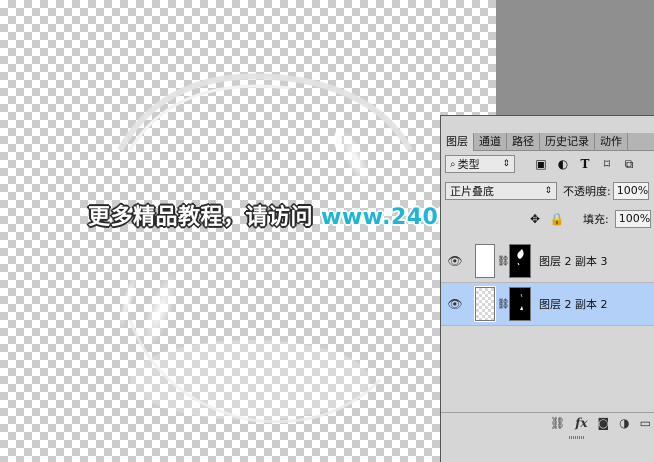  Describe the element at coordinates (557, 423) in the screenshot. I see `link-icon: ⛓` at that location.